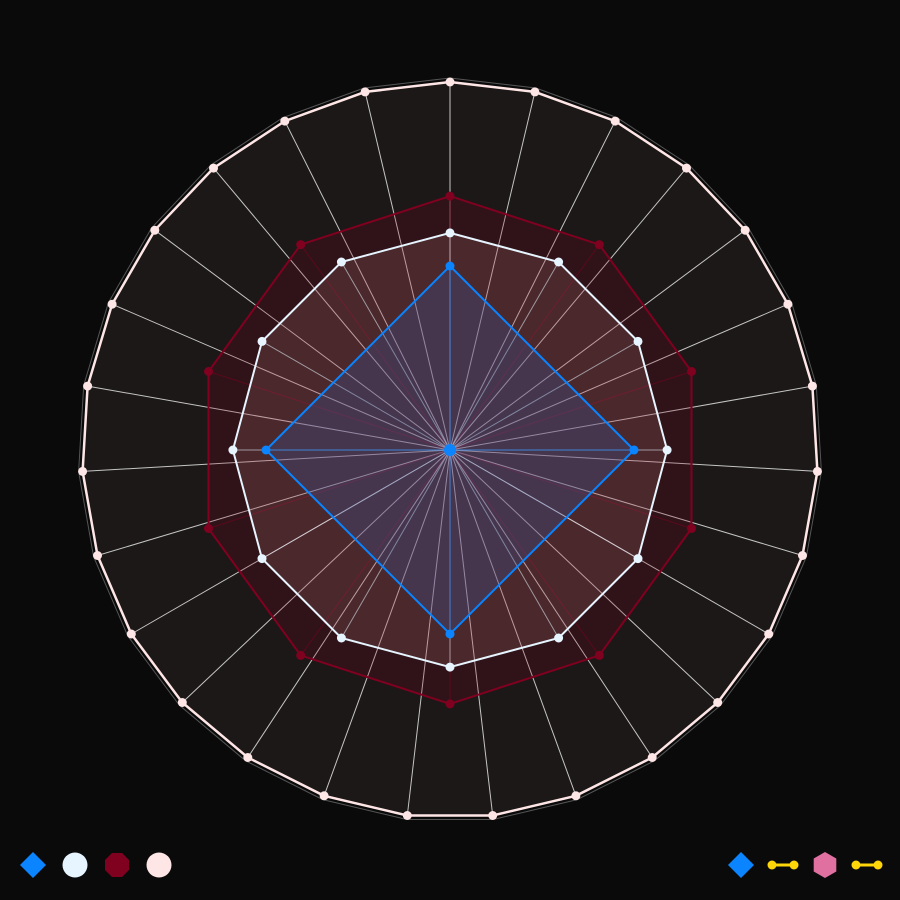 The width and height of the screenshot is (900, 900). I want to click on center-point, so click(450, 450).